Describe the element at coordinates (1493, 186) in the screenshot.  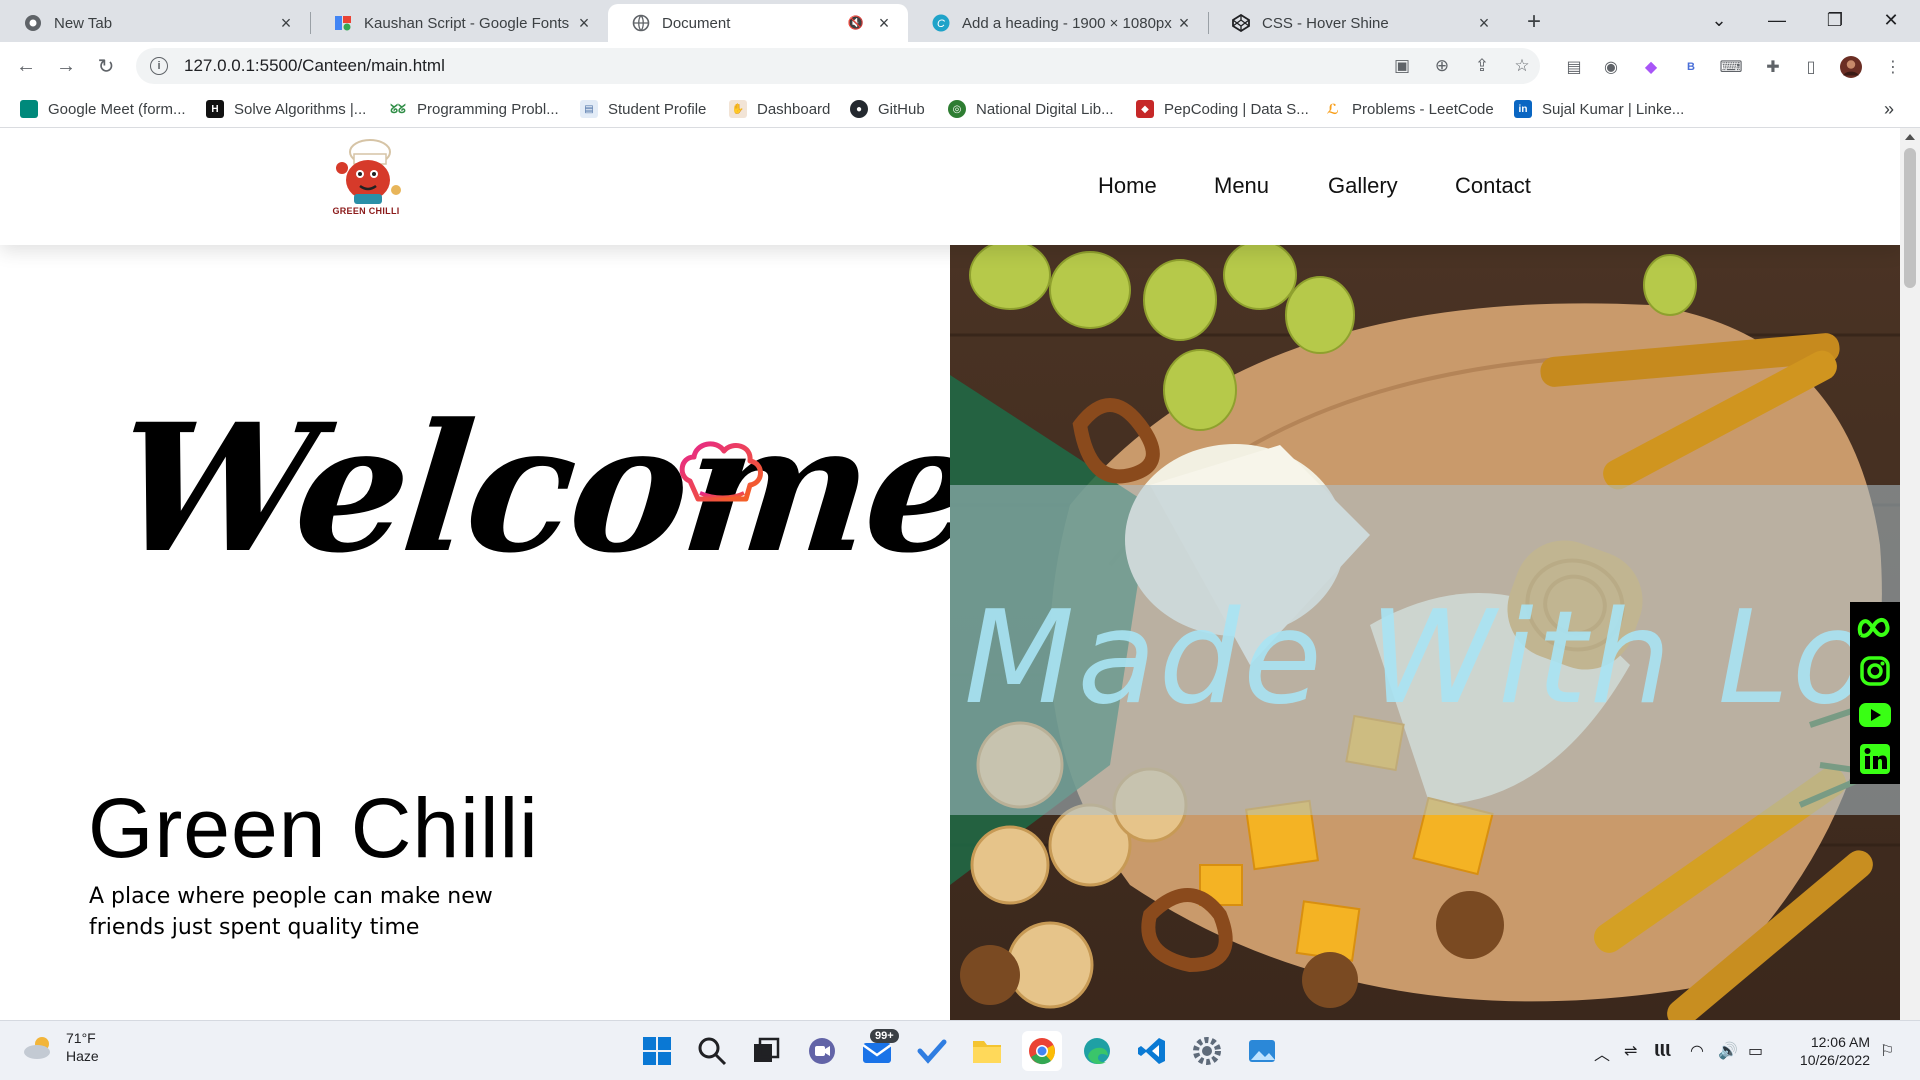
I see `nav-contact: Contact` at that location.